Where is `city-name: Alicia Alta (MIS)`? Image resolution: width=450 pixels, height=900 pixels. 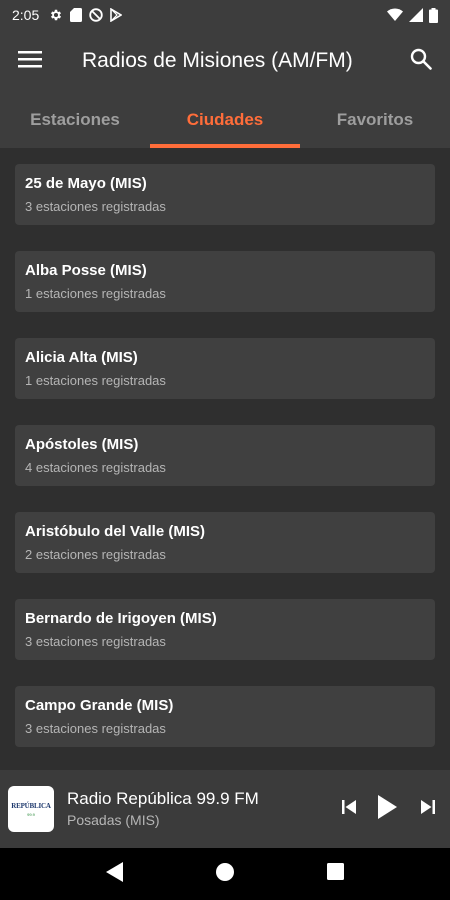
city-name: Alicia Alta (MIS) is located at coordinates (81, 357).